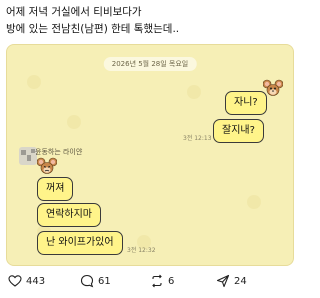 The height and width of the screenshot is (298, 320). Describe the element at coordinates (93, 29) in the screenshot. I see `post-line-2: 방에 있는 전남친(남편) 한테 톡했는데..` at that location.